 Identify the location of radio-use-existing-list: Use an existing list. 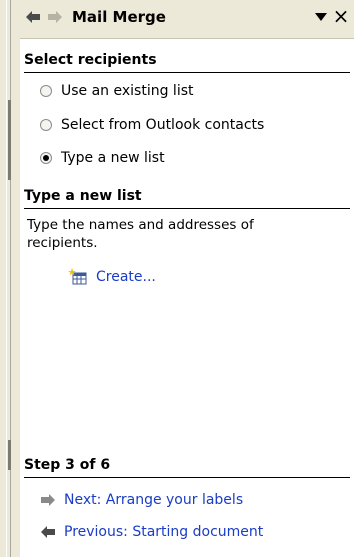
(117, 91).